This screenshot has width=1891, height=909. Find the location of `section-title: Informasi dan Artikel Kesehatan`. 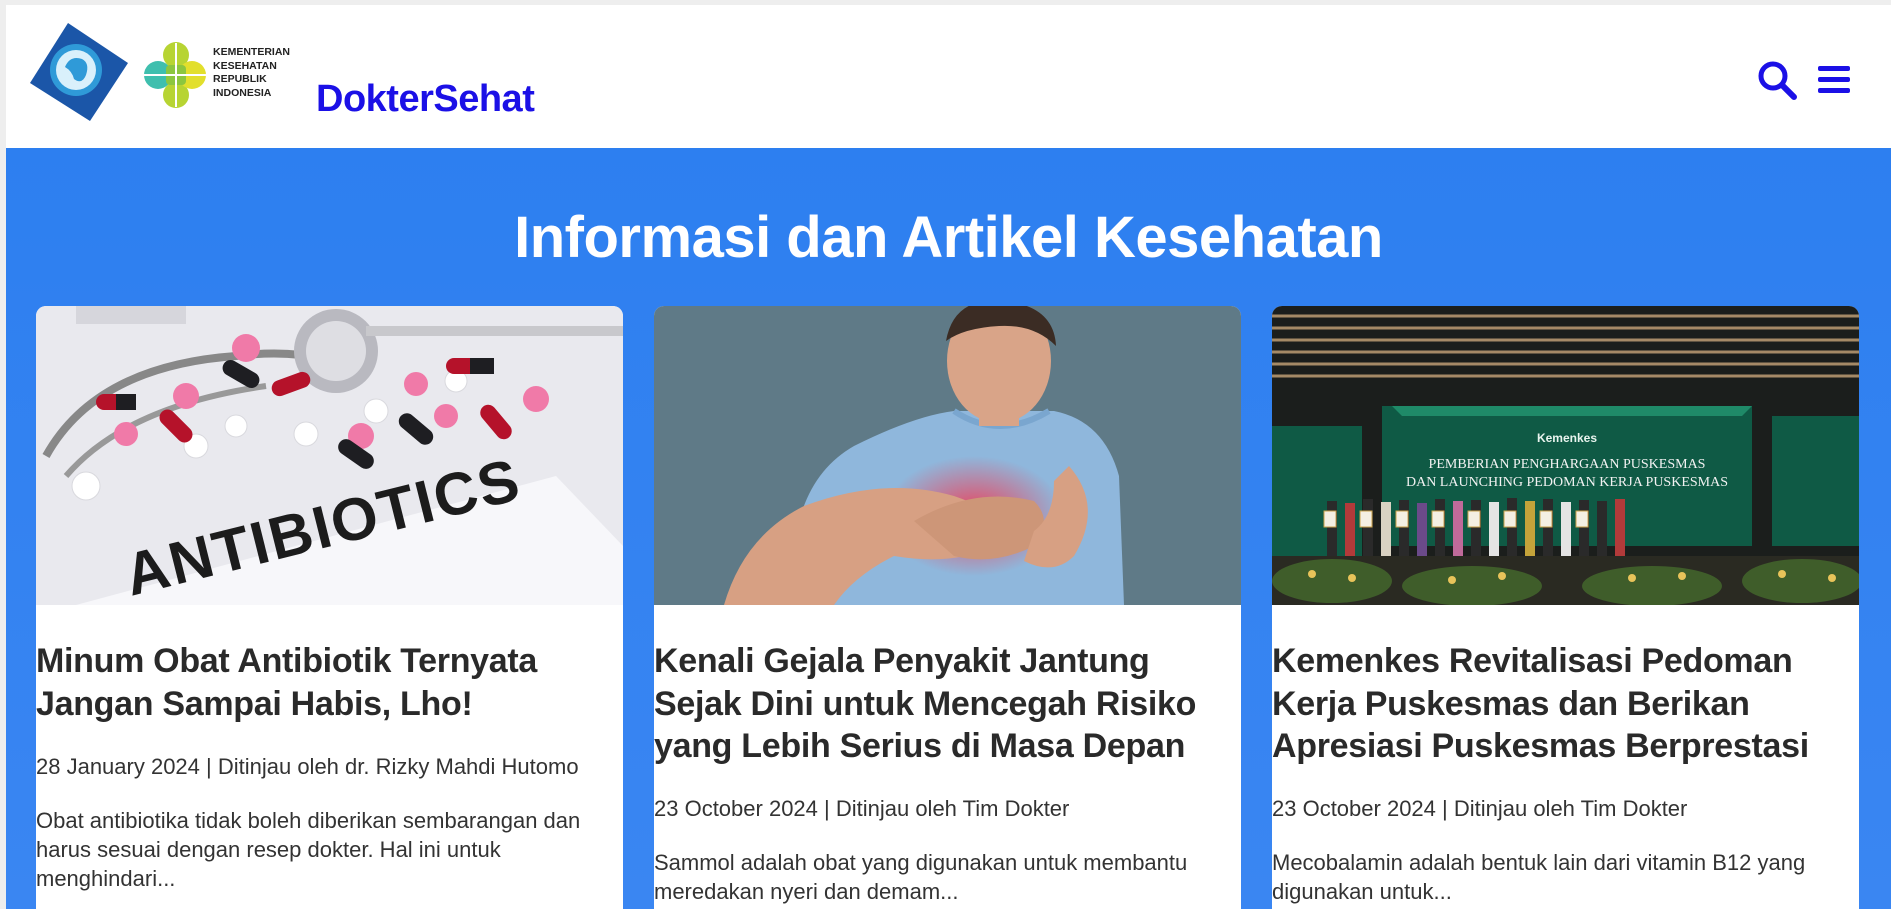

section-title: Informasi dan Artikel Kesehatan is located at coordinates (948, 237).